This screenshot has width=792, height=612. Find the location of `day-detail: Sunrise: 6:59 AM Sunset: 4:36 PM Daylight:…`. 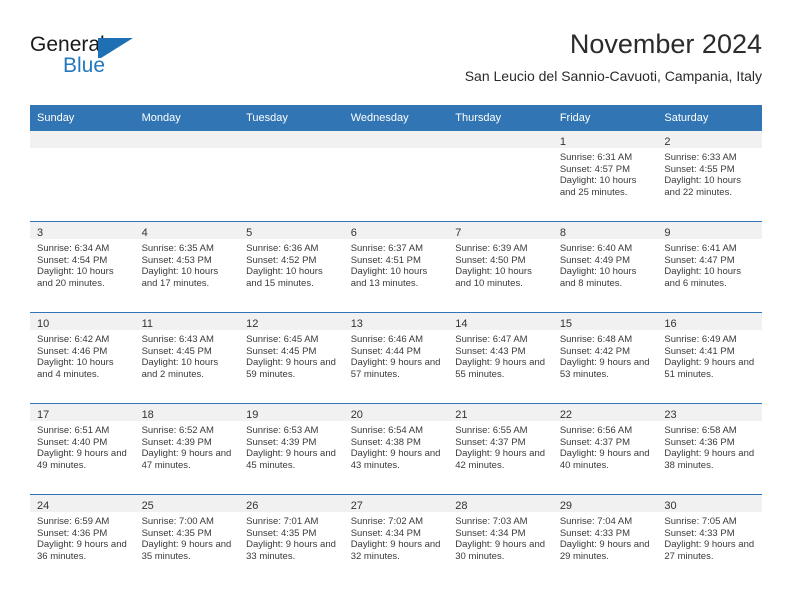

day-detail: Sunrise: 6:59 AM Sunset: 4:36 PM Daylight:… is located at coordinates (82, 537).